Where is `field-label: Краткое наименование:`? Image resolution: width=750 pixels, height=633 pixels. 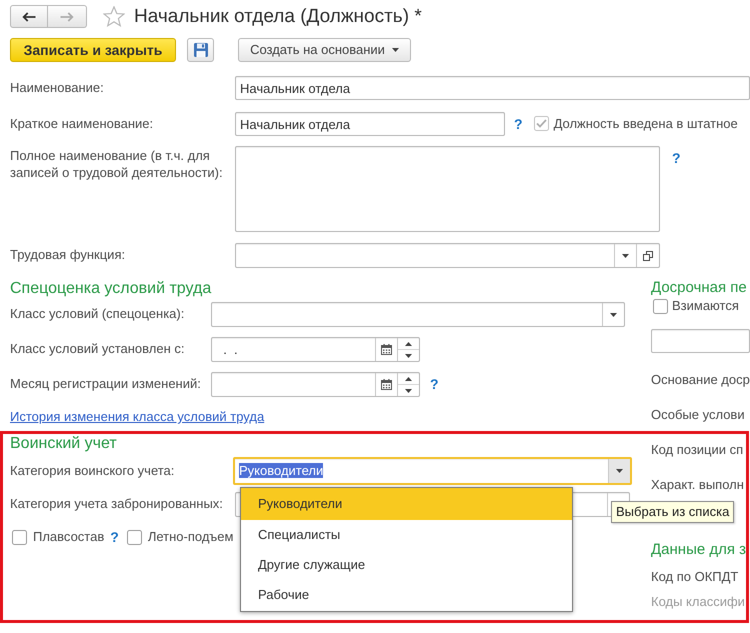
field-label: Краткое наименование: is located at coordinates (82, 124).